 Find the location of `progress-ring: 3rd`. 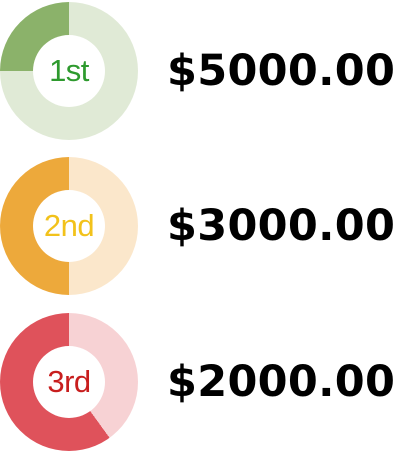

progress-ring: 3rd is located at coordinates (69, 382).